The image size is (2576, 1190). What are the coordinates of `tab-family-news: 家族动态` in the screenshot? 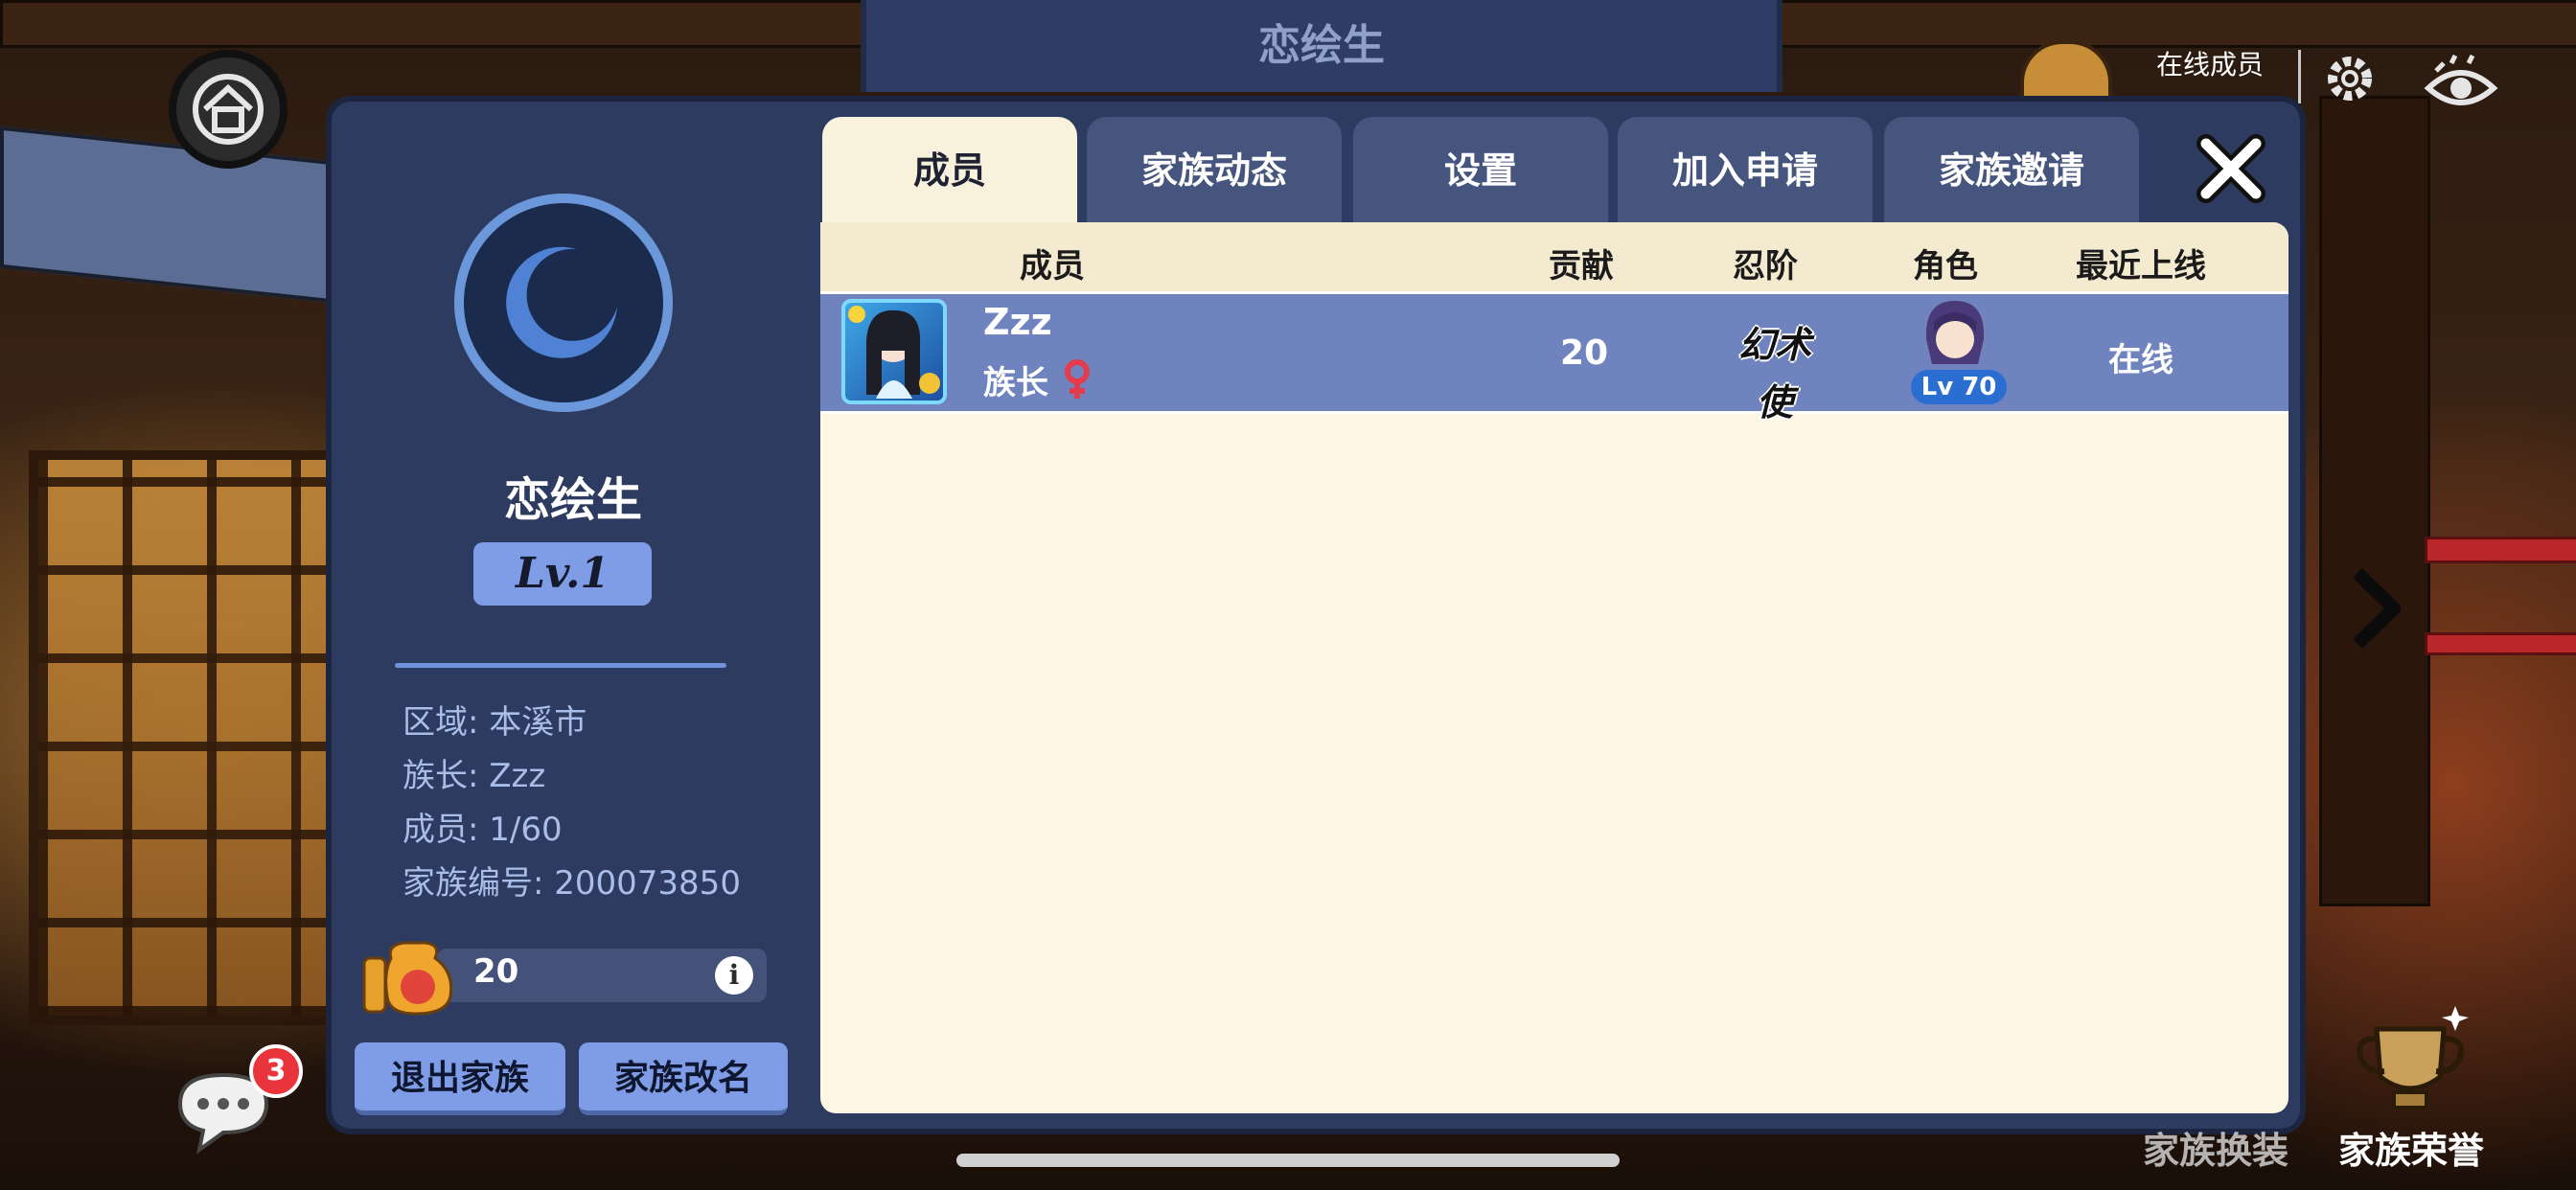 It's located at (1214, 171).